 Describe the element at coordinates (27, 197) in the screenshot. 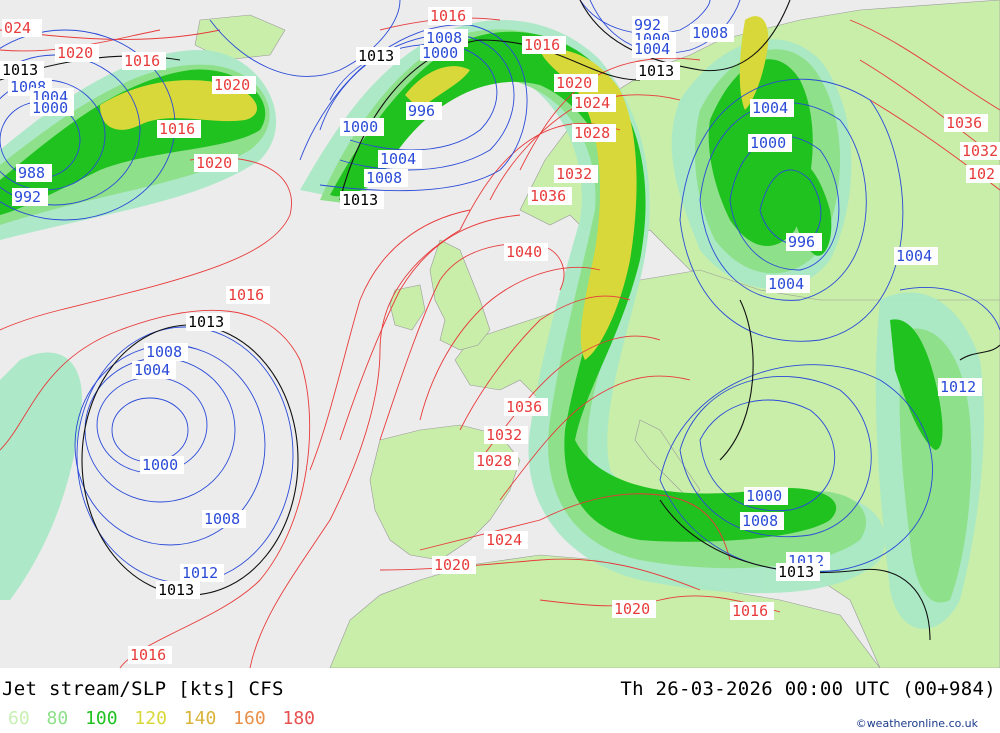

I see `label-blue-4: 992` at that location.